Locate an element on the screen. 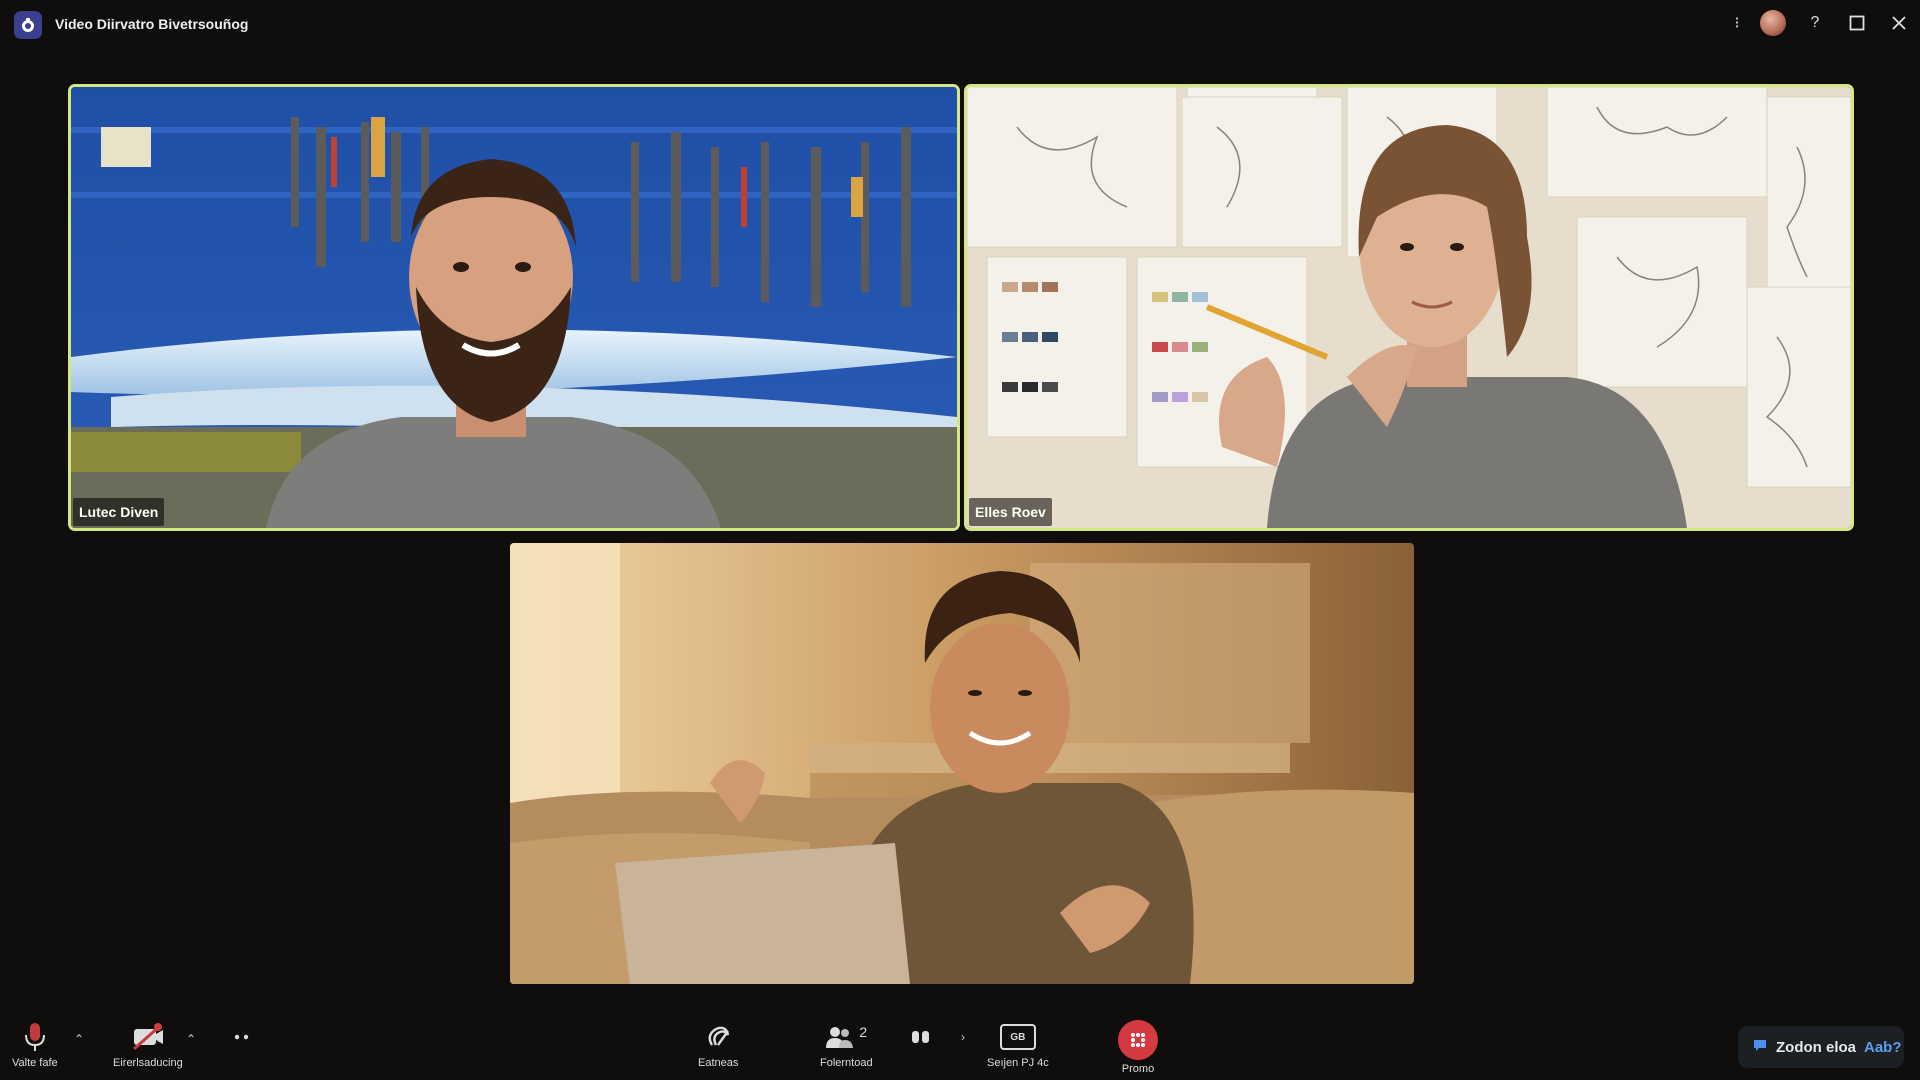 Image resolution: width=1920 pixels, height=1080 pixels. chat-bubble-icon is located at coordinates (1760, 1047).